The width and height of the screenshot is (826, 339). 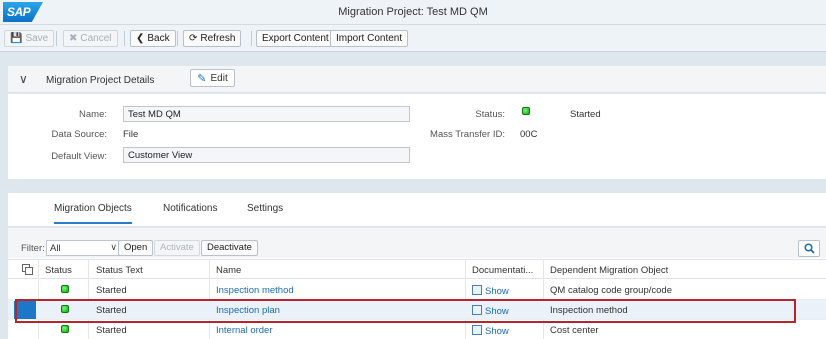 What do you see at coordinates (93, 114) in the screenshot?
I see `name-label: Name:` at bounding box center [93, 114].